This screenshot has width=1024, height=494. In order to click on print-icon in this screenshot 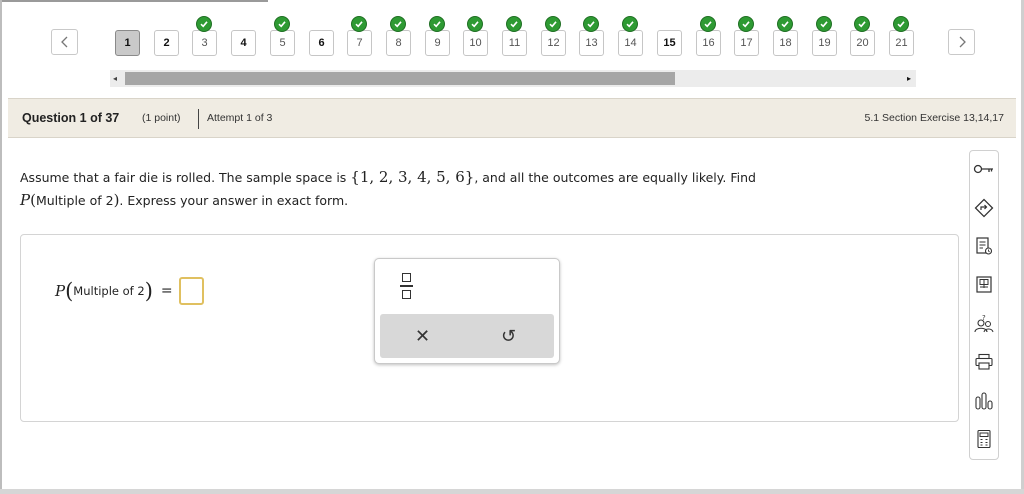, I will do `click(984, 361)`.